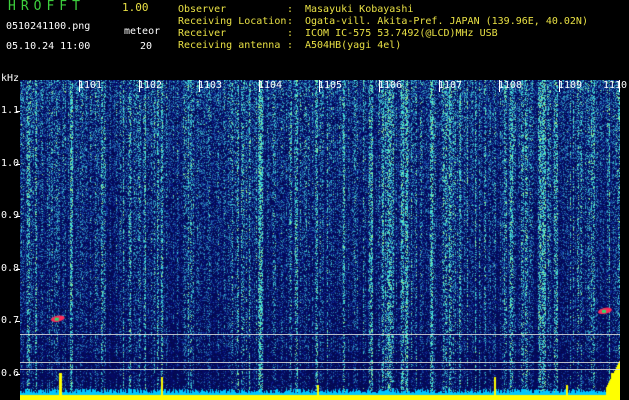 This screenshot has width=629, height=400. What do you see at coordinates (330, 85) in the screenshot?
I see `time-tick-label: 1105` at bounding box center [330, 85].